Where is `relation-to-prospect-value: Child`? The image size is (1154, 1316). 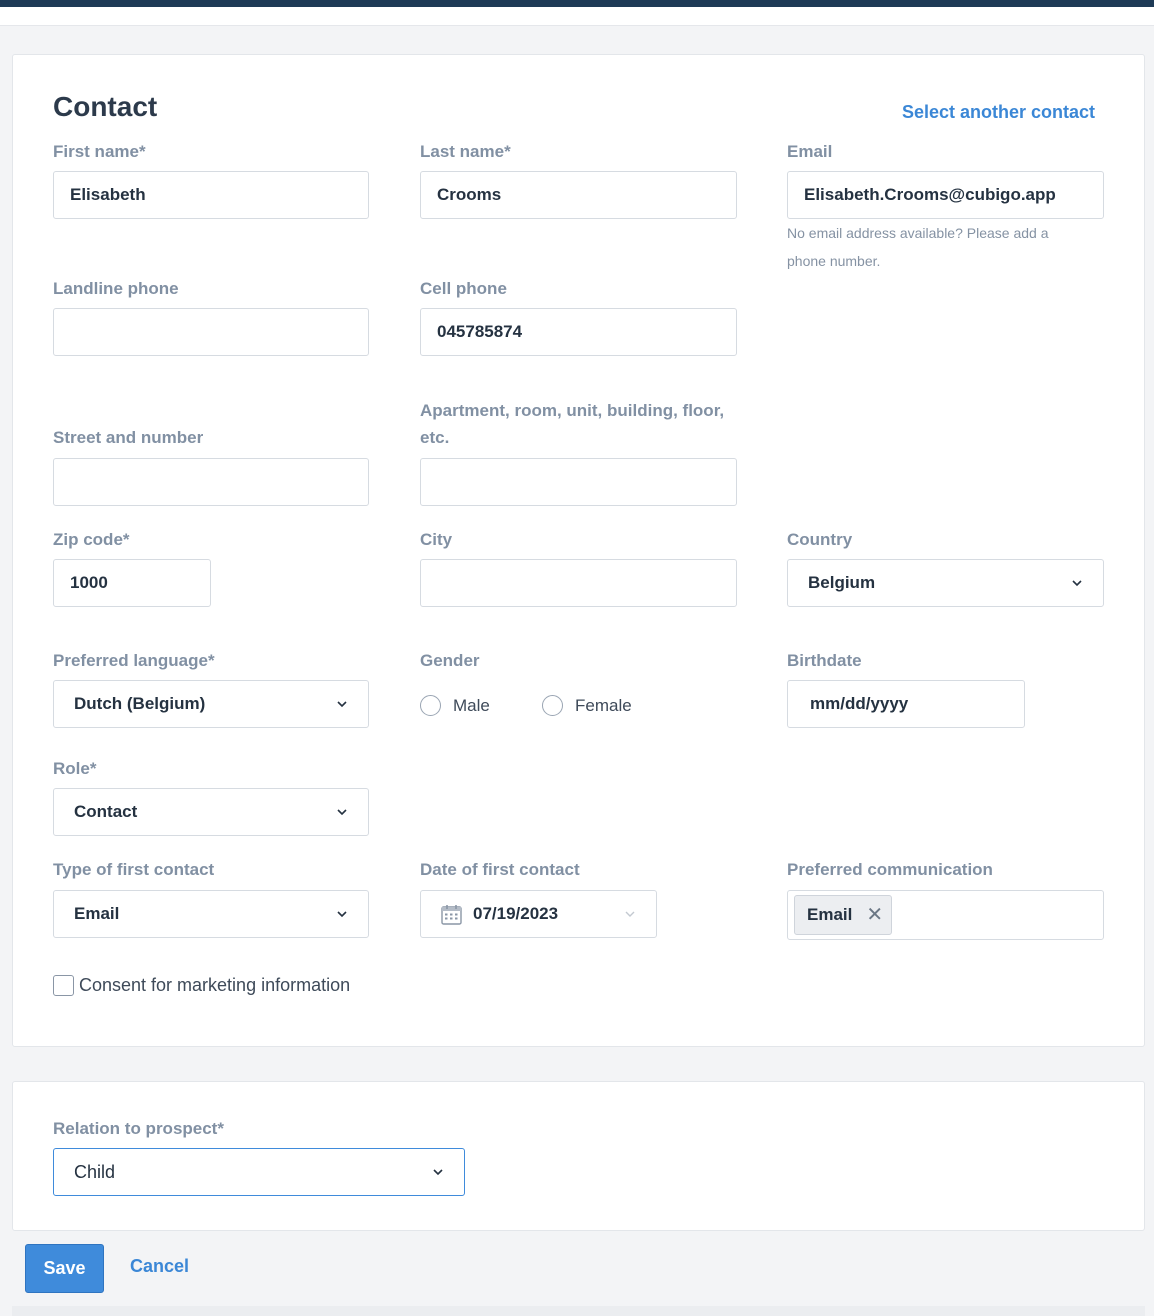
relation-to-prospect-value: Child is located at coordinates (95, 1171).